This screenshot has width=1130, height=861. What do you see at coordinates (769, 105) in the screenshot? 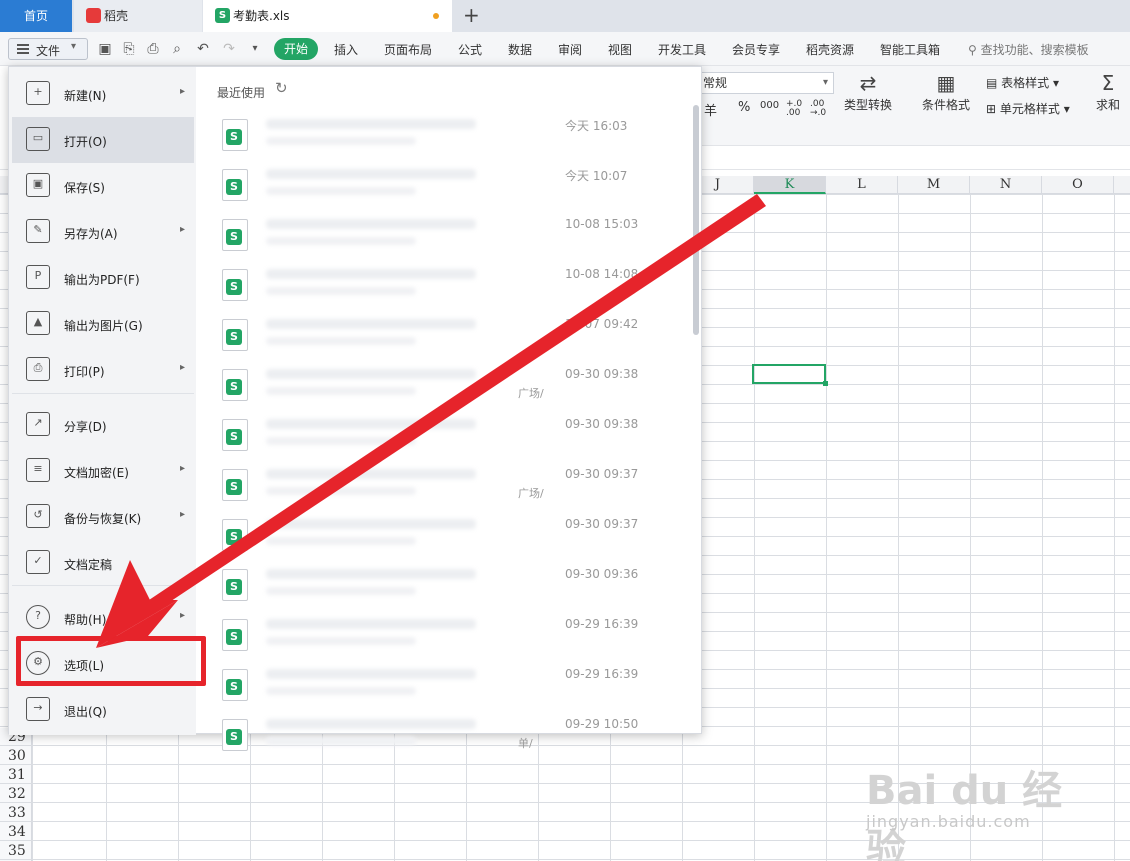
I see `thousands-button: 000` at bounding box center [769, 105].